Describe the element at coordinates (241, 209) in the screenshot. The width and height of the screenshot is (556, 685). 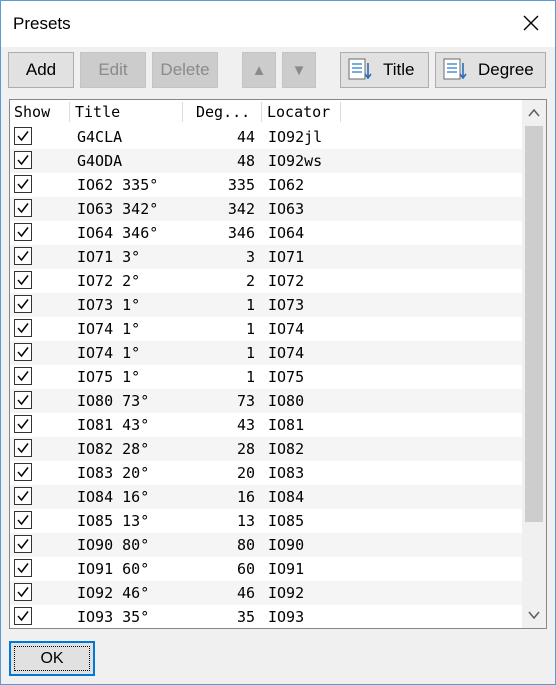
I see `row-degree: 342` at that location.